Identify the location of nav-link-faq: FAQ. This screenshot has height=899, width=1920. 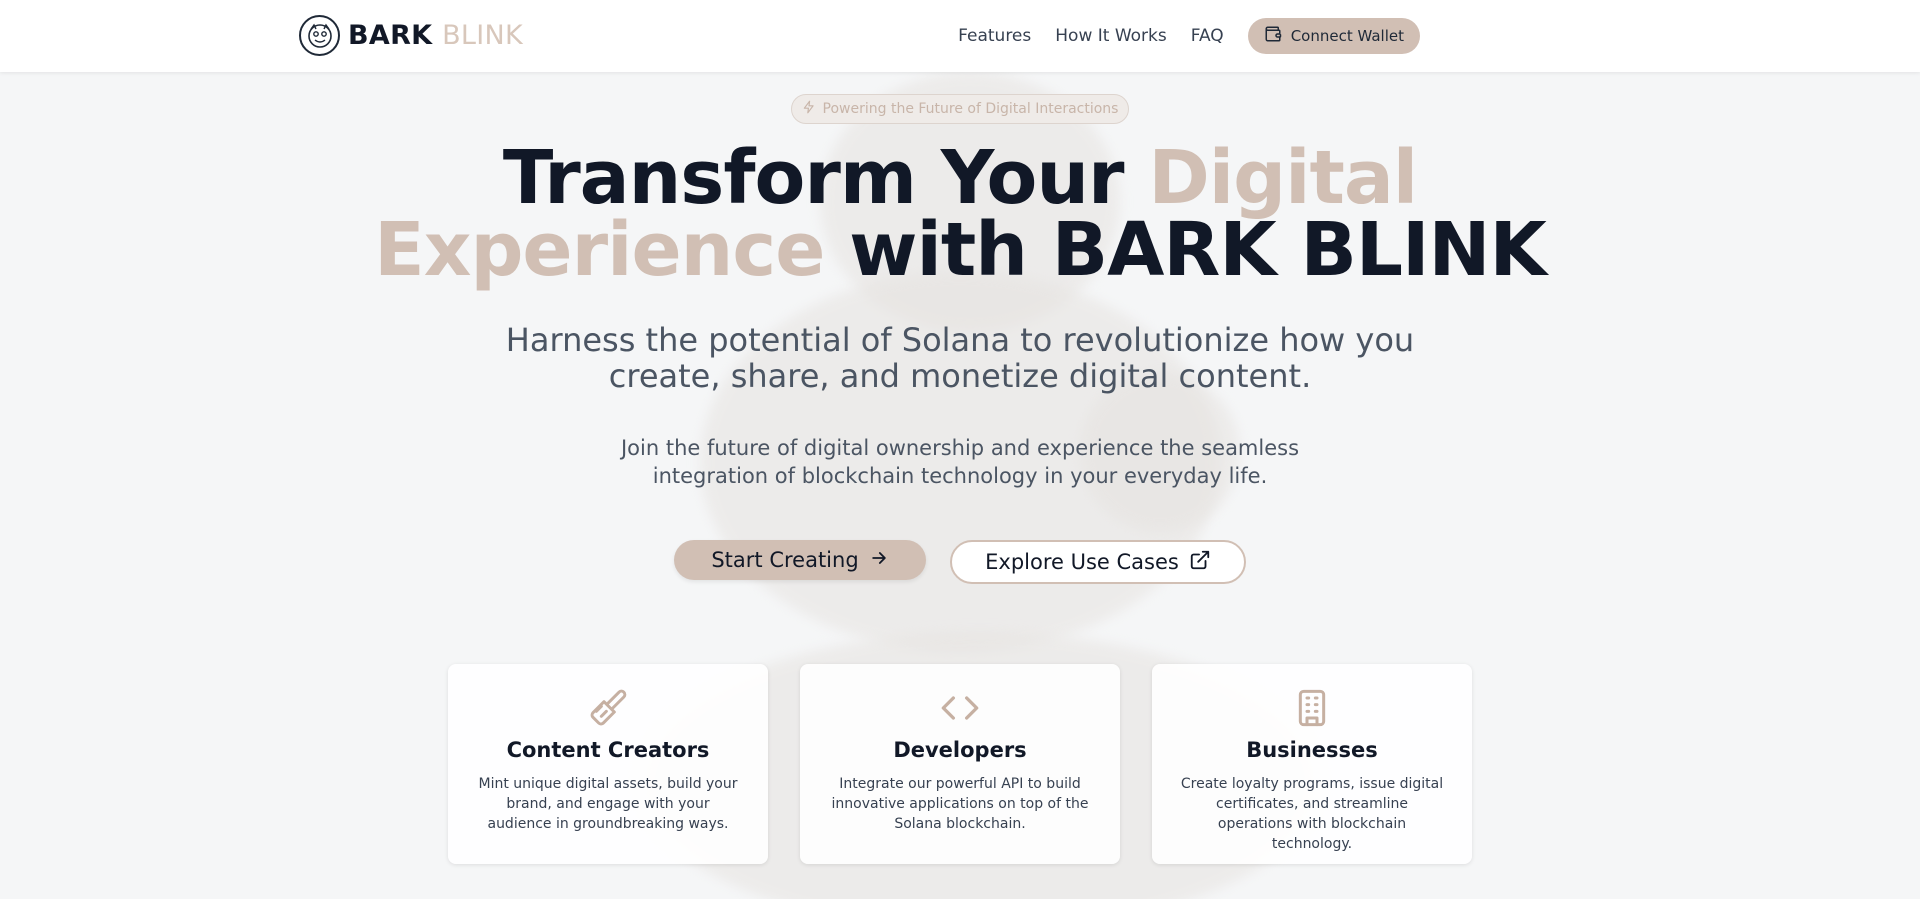
(1207, 36).